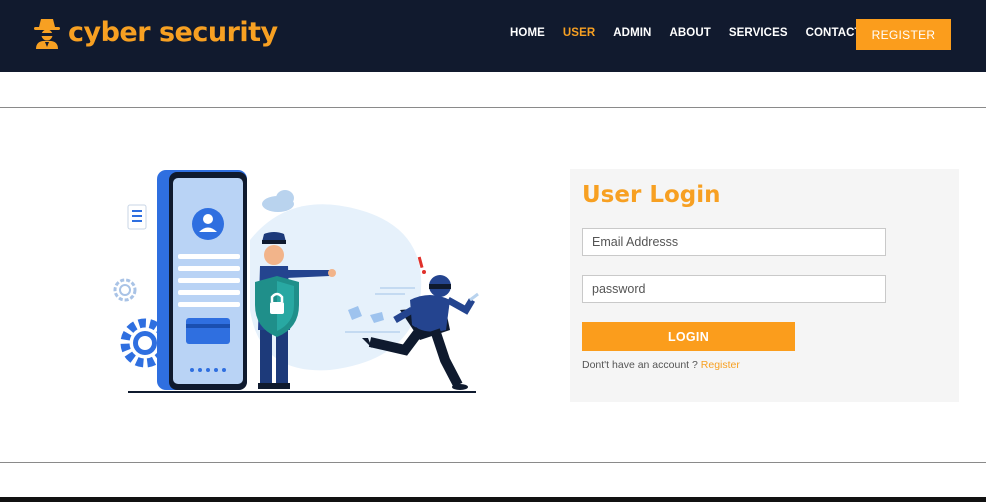 Image resolution: width=986 pixels, height=502 pixels. What do you see at coordinates (758, 33) in the screenshot?
I see `nav-services: SERVICES` at bounding box center [758, 33].